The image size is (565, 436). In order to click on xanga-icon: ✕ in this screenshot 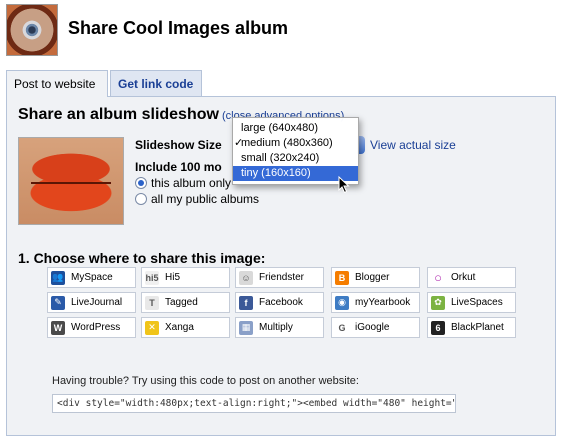, I will do `click(152, 327)`.